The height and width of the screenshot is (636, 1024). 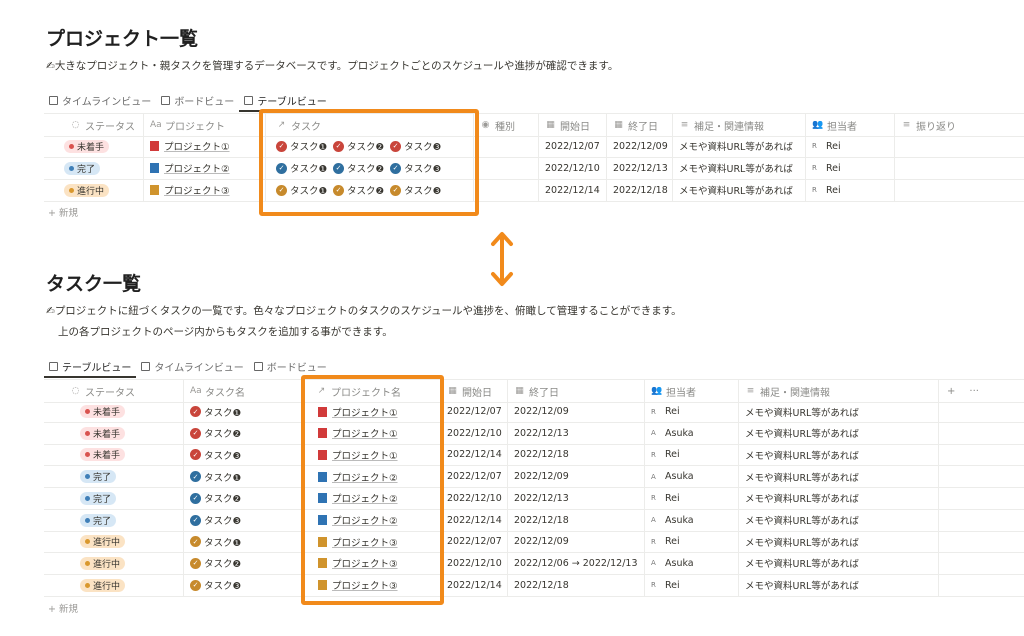 What do you see at coordinates (573, 125) in the screenshot?
I see `column-start: ▦ 開始日` at bounding box center [573, 125].